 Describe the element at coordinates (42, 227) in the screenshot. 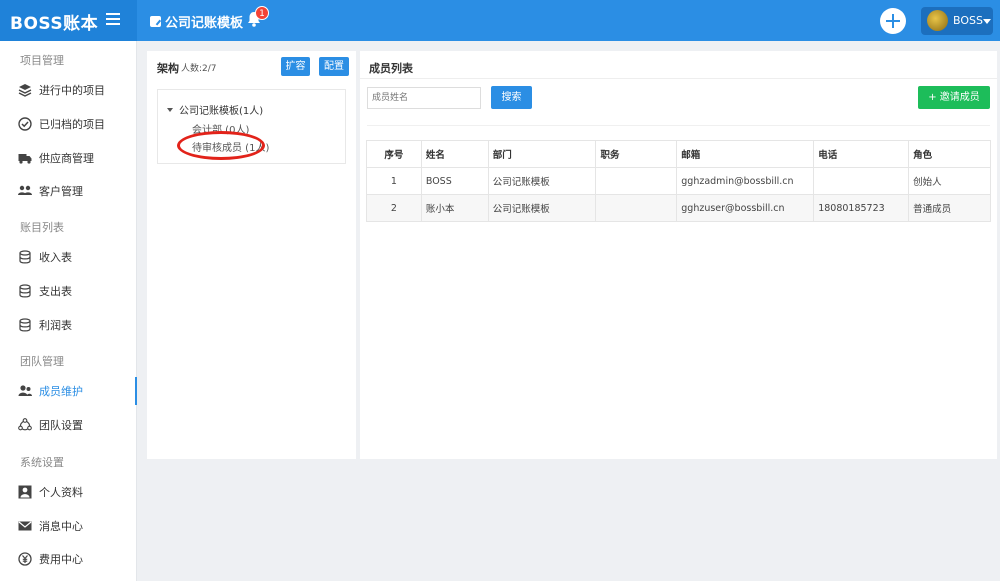

I see `section-title: 账目列表` at that location.